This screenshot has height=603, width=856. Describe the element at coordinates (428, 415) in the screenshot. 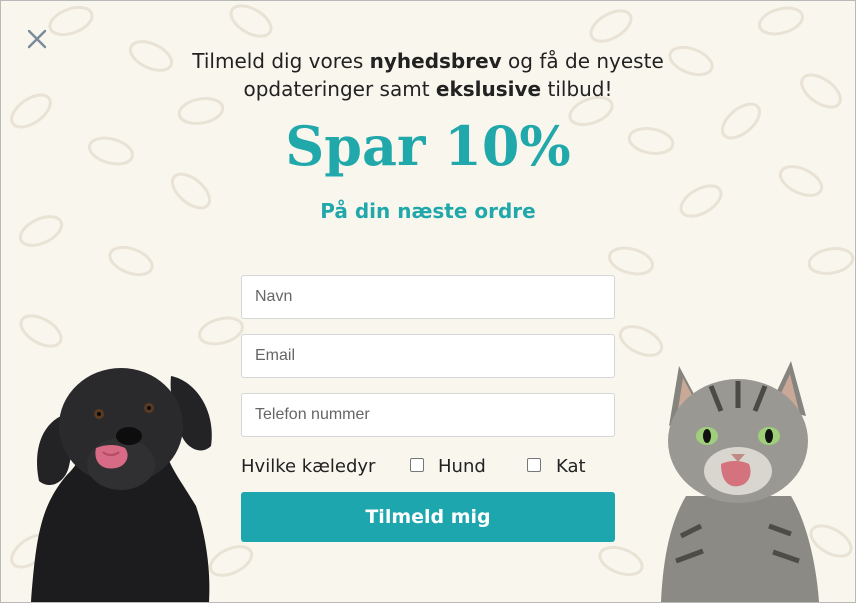

I see `phone-input` at that location.